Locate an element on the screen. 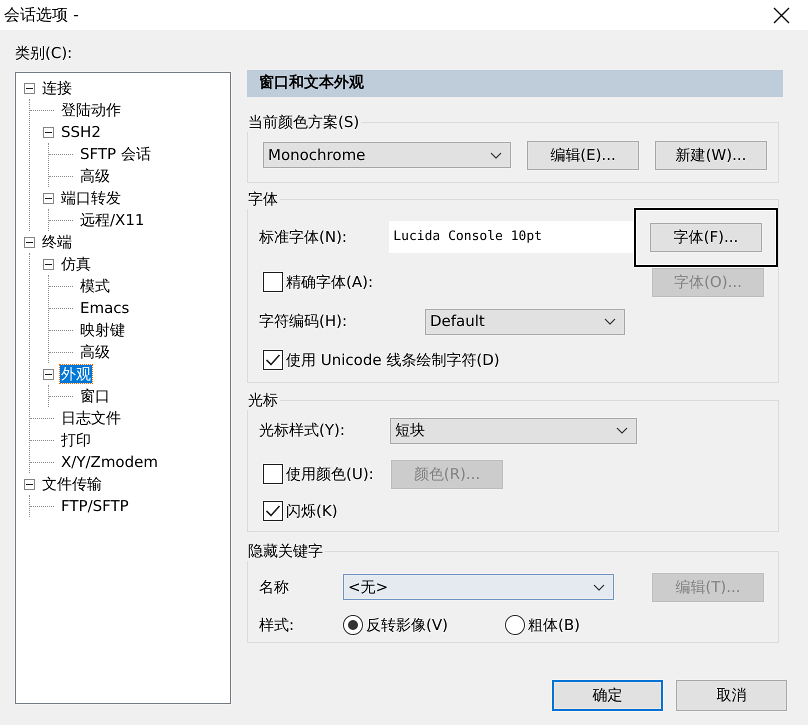  field-label: 标准字体(N): is located at coordinates (303, 237).